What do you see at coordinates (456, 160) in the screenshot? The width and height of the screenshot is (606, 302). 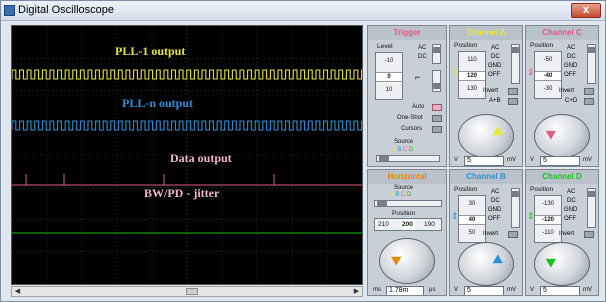 I see `channel-a-v-unit: V` at bounding box center [456, 160].